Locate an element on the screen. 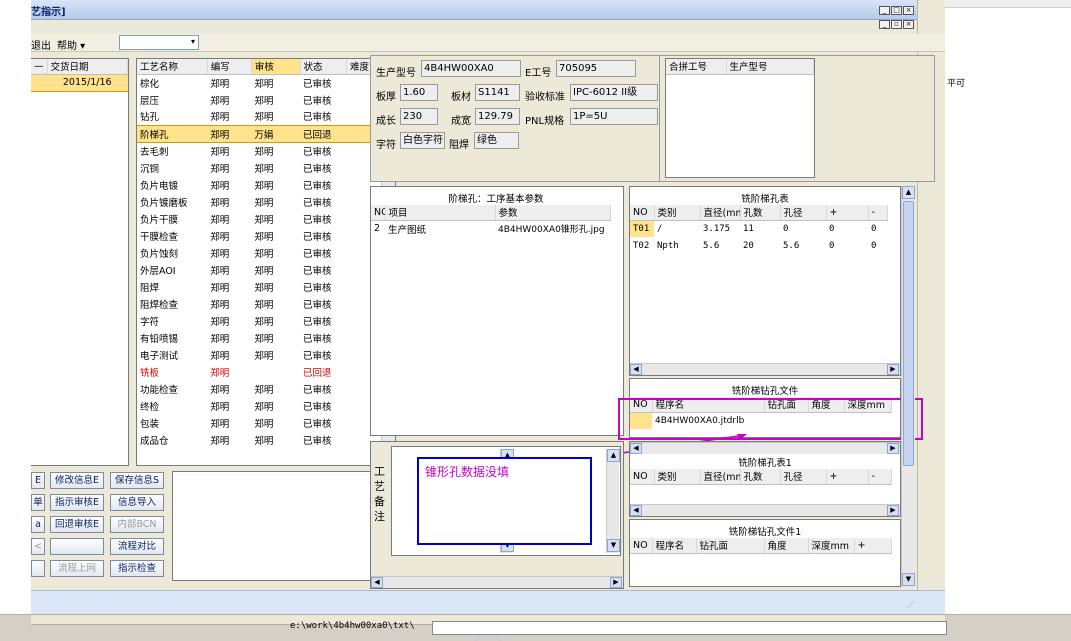  table-row: 电子测试 郑明 郑明 已审核 is located at coordinates (259, 354).